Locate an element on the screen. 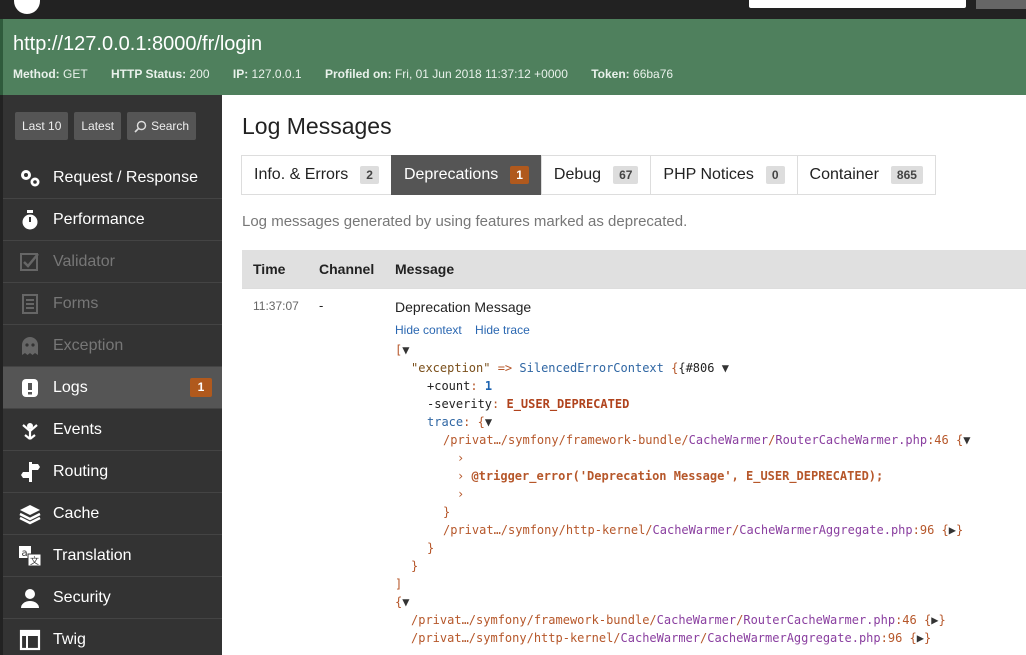  logs-count-badge: 1 is located at coordinates (201, 387).